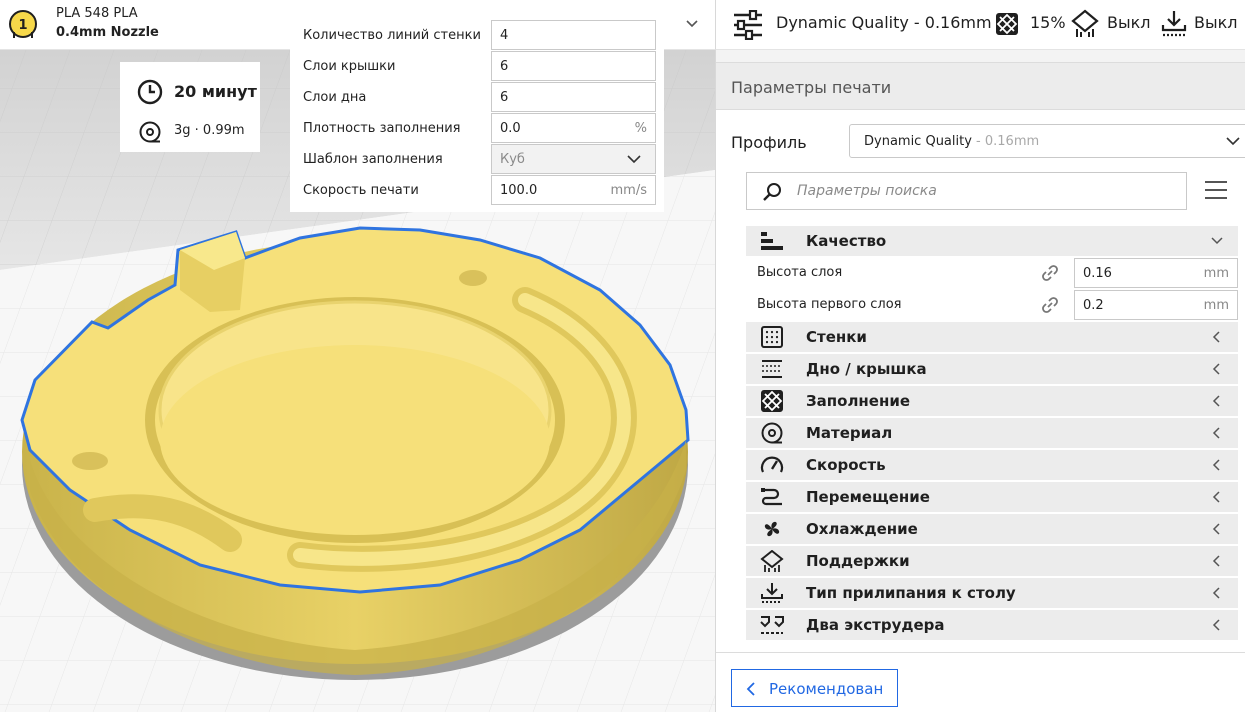  I want to click on setting-label: Высота первого слоя, so click(829, 304).